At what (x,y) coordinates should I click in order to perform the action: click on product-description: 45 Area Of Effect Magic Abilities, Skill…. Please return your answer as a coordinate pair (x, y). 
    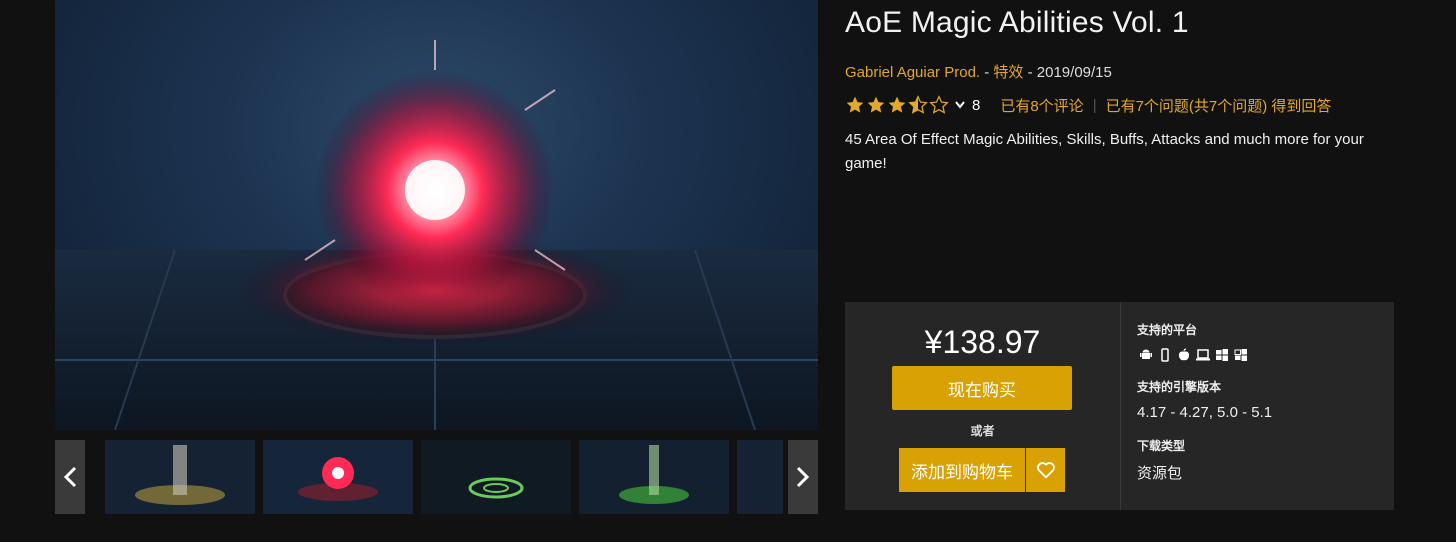
    Looking at the image, I should click on (1104, 151).